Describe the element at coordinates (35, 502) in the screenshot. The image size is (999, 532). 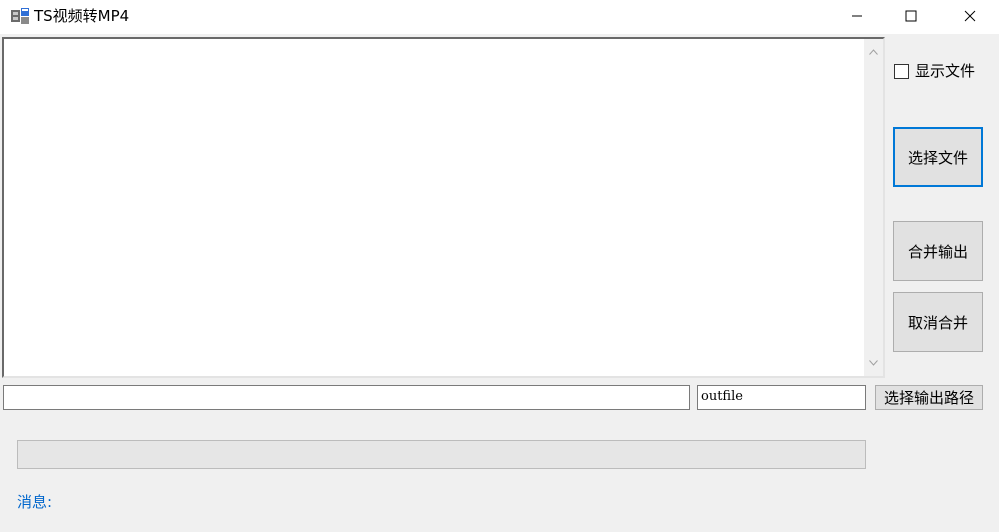
I see `message-label: 消息:` at that location.